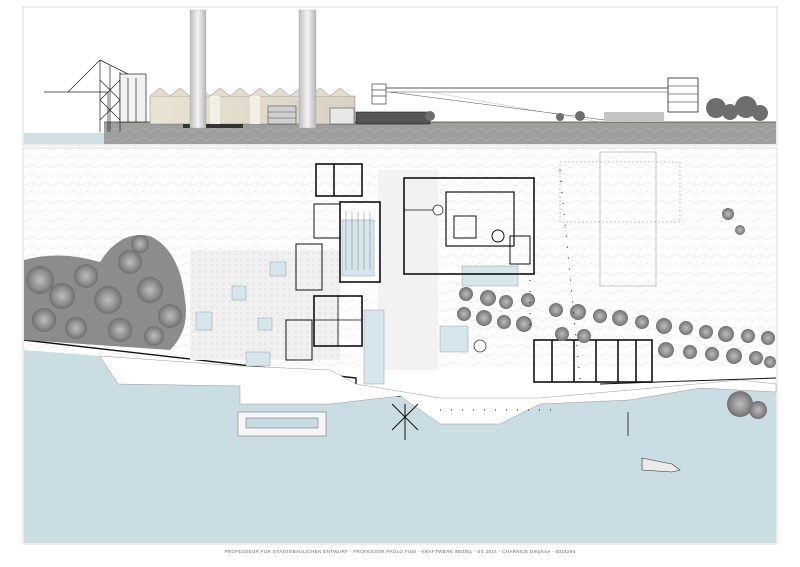 The height and width of the screenshot is (567, 800). What do you see at coordinates (252, 107) in the screenshot?
I see `power-plant-hall` at bounding box center [252, 107].